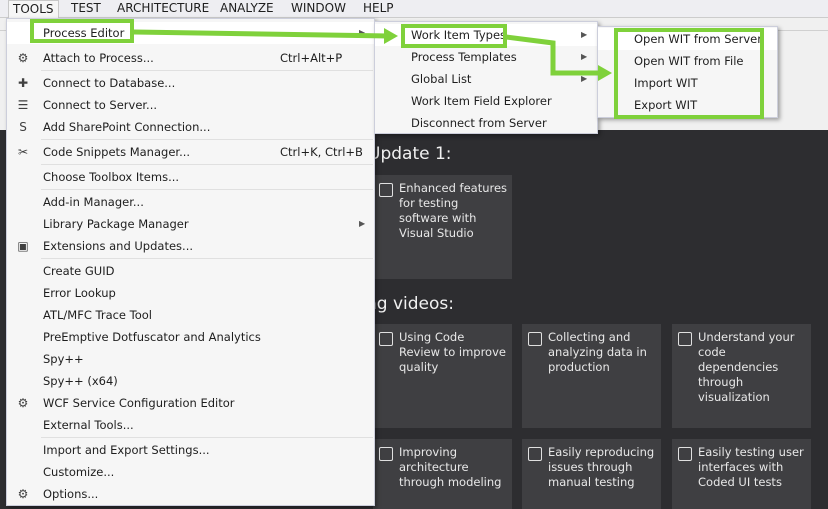  Describe the element at coordinates (371, 54) in the screenshot. I see `annotation-arrows` at that location.